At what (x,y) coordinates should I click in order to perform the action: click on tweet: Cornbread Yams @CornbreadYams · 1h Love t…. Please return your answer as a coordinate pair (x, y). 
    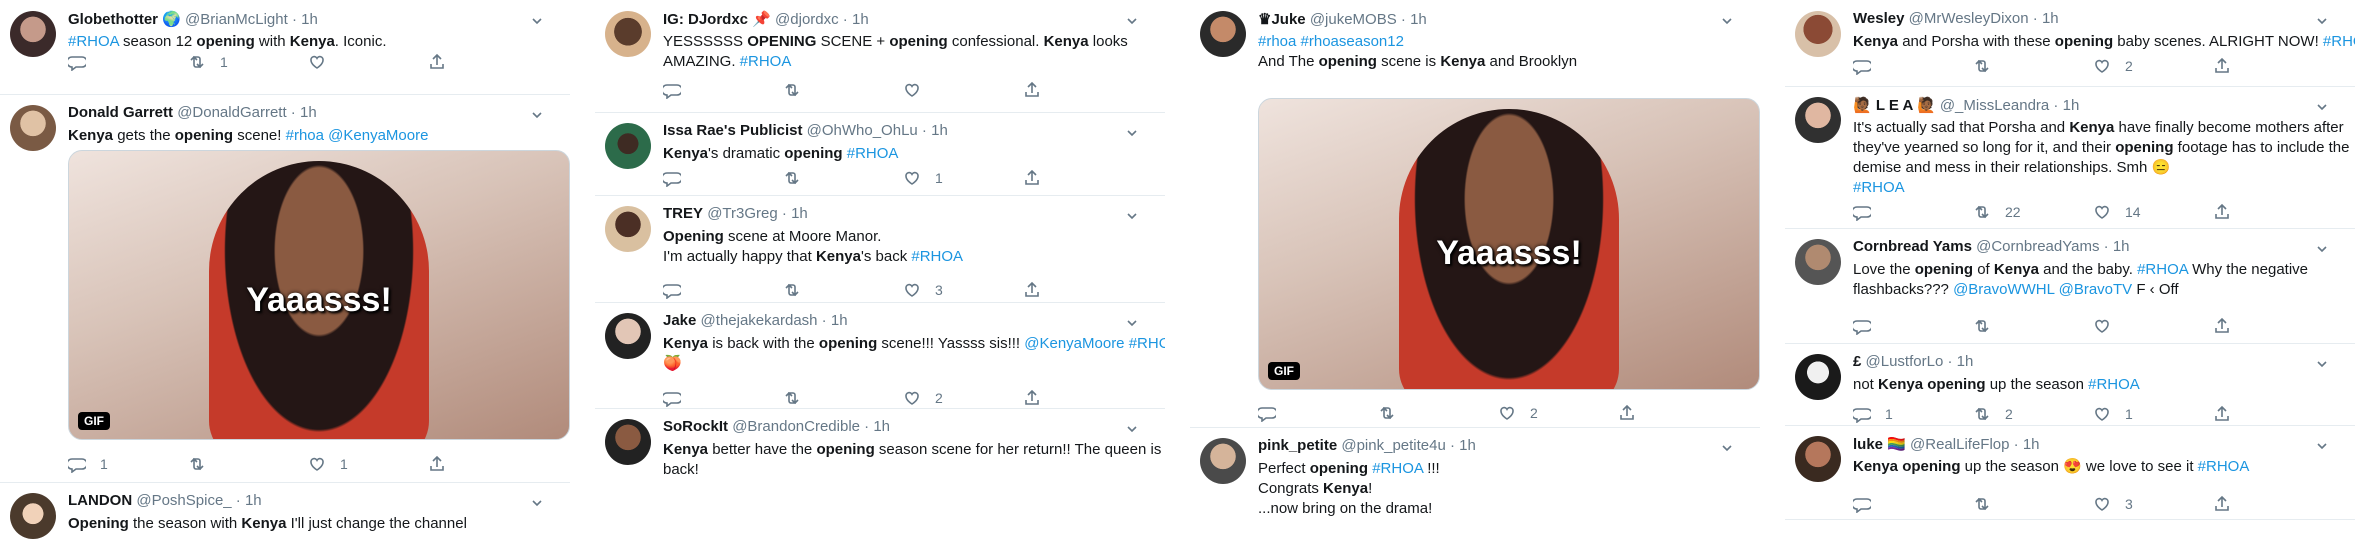
    Looking at the image, I should click on (2070, 286).